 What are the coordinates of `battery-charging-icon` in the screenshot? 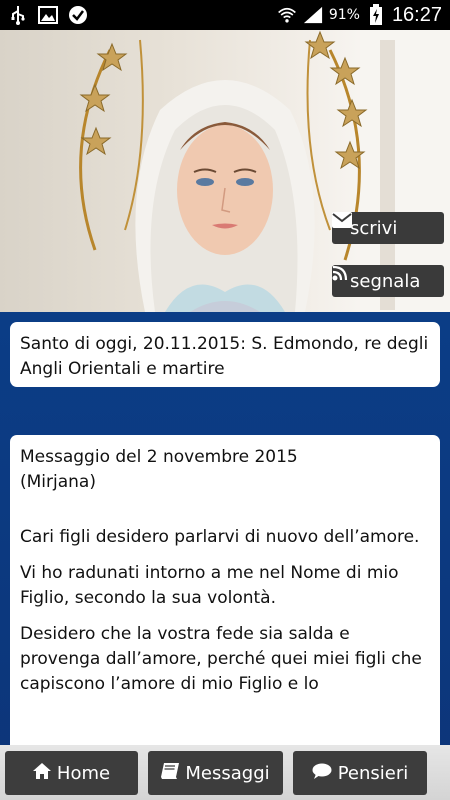 It's located at (376, 14).